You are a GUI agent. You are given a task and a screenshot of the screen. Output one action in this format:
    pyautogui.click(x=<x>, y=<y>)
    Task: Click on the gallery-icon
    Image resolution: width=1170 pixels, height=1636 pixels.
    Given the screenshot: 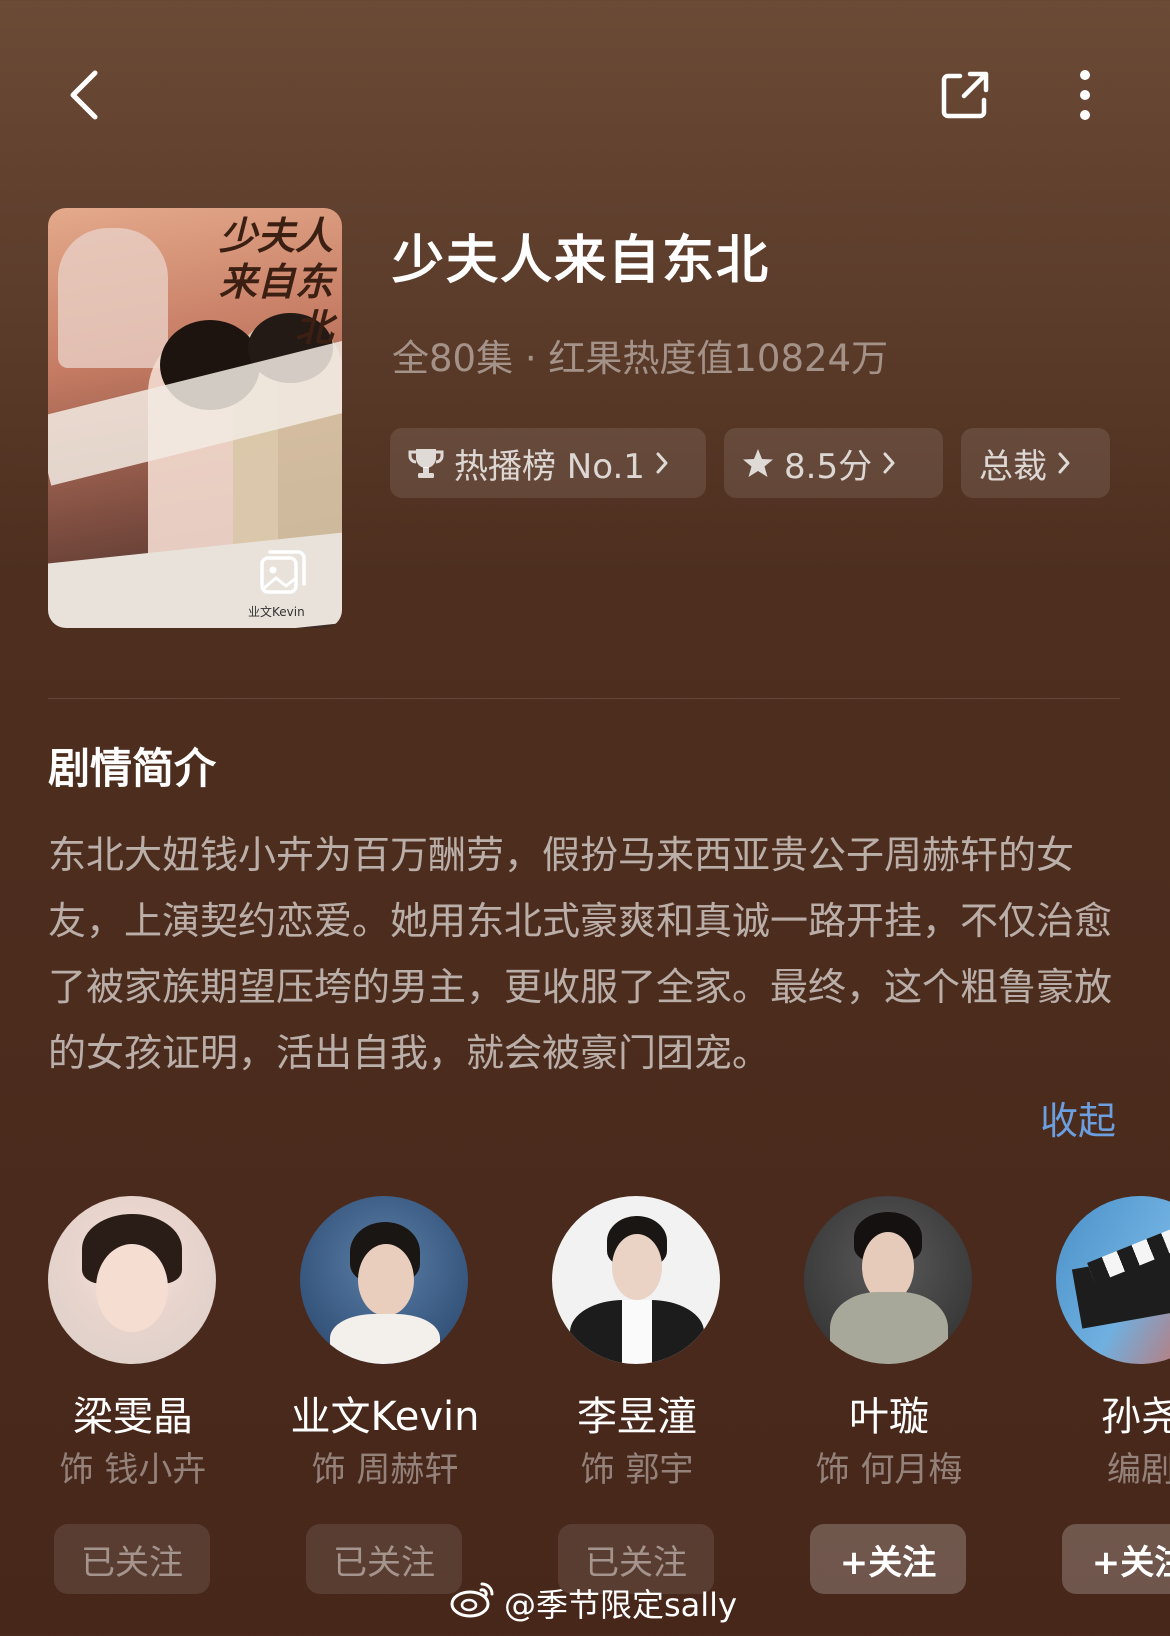 What is the action you would take?
    pyautogui.click(x=283, y=573)
    